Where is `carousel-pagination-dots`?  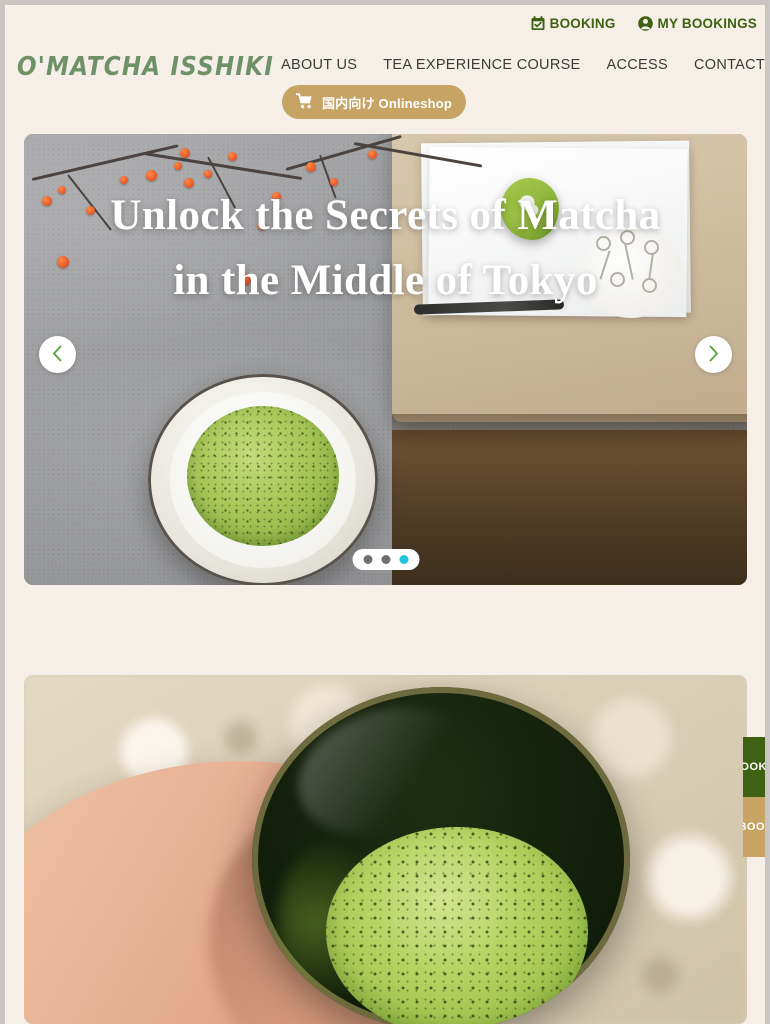 carousel-pagination-dots is located at coordinates (385, 559).